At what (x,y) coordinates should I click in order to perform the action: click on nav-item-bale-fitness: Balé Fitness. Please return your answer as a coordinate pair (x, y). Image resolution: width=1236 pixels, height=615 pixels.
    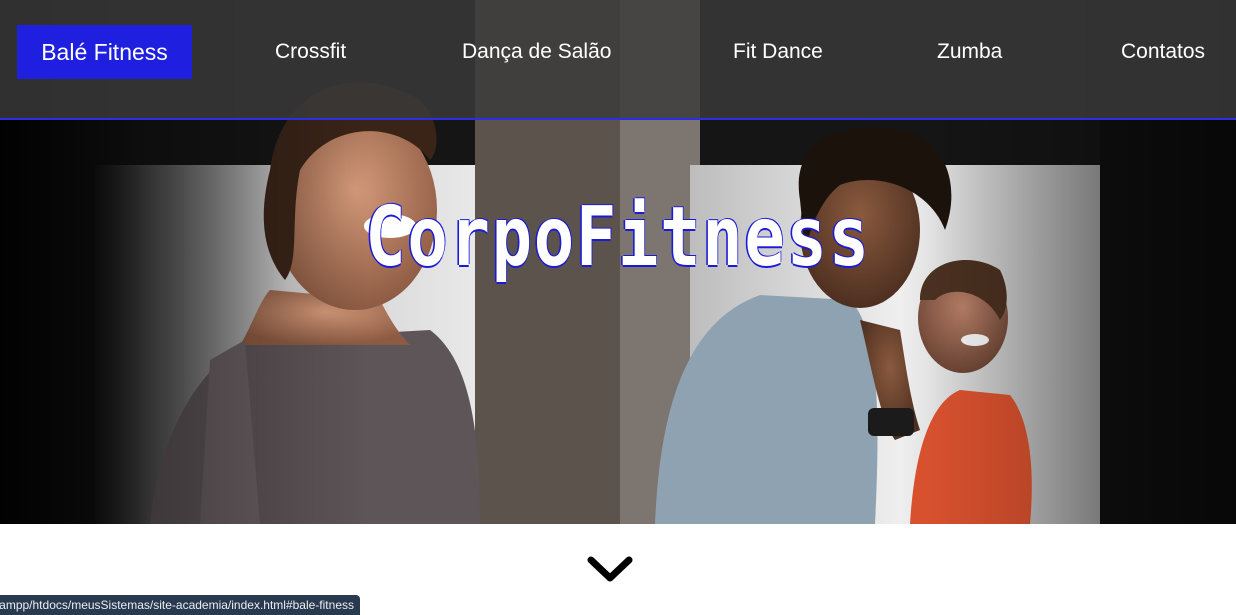
    Looking at the image, I should click on (104, 52).